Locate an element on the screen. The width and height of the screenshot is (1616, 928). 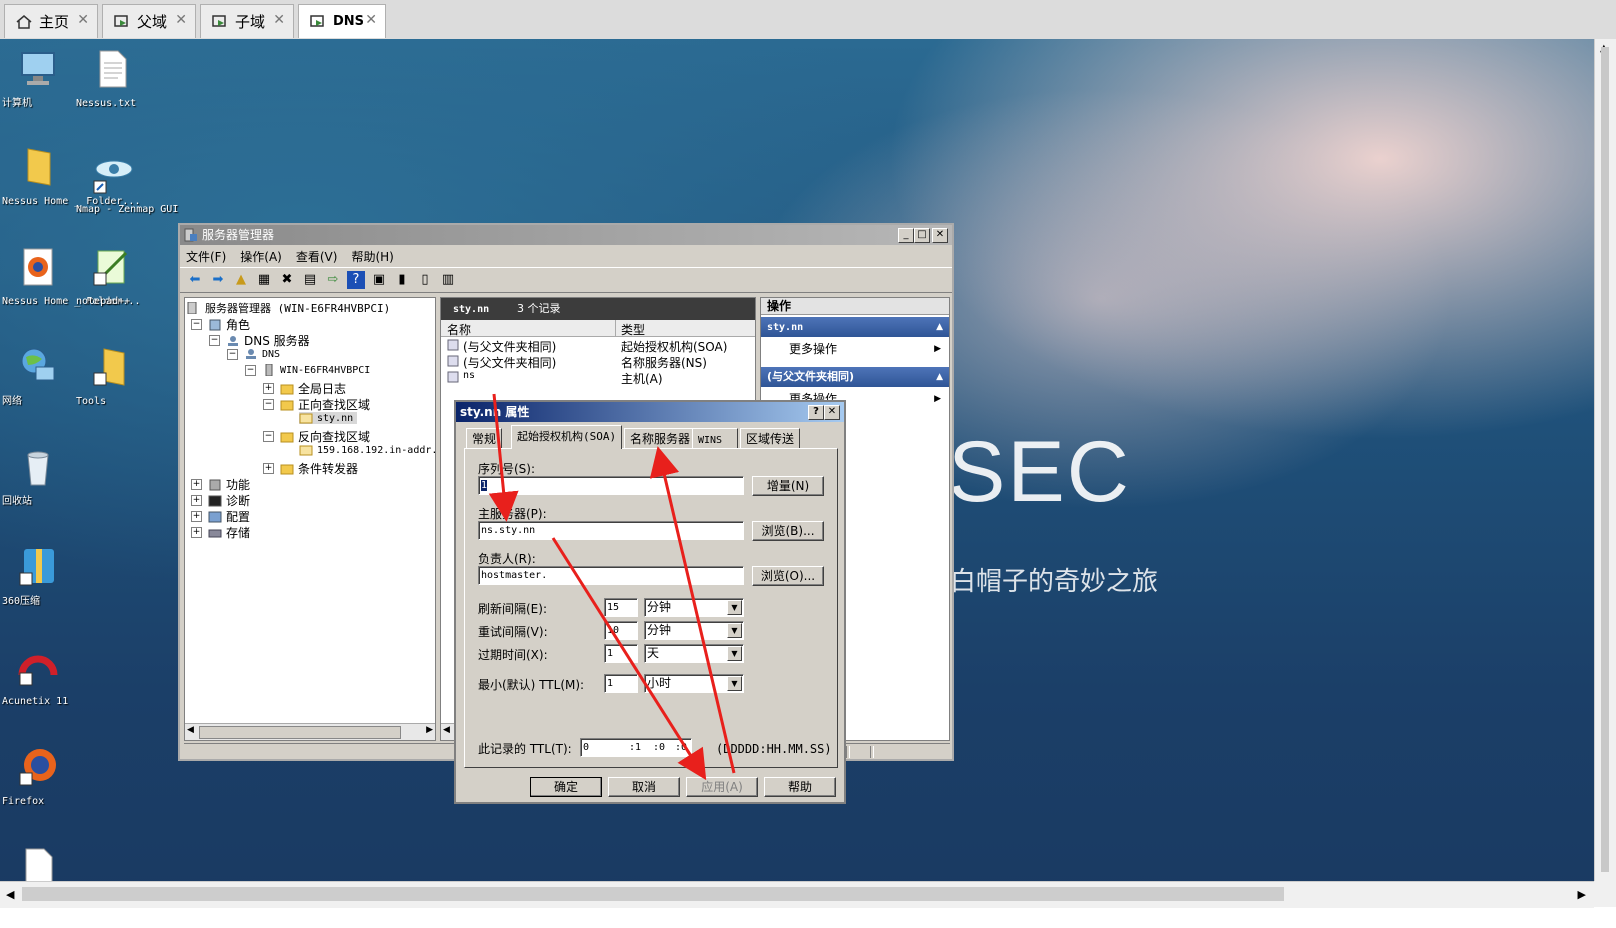
desktop-icon-zenmap: Nmap - Zenmap GUI is located at coordinates (127, 184).